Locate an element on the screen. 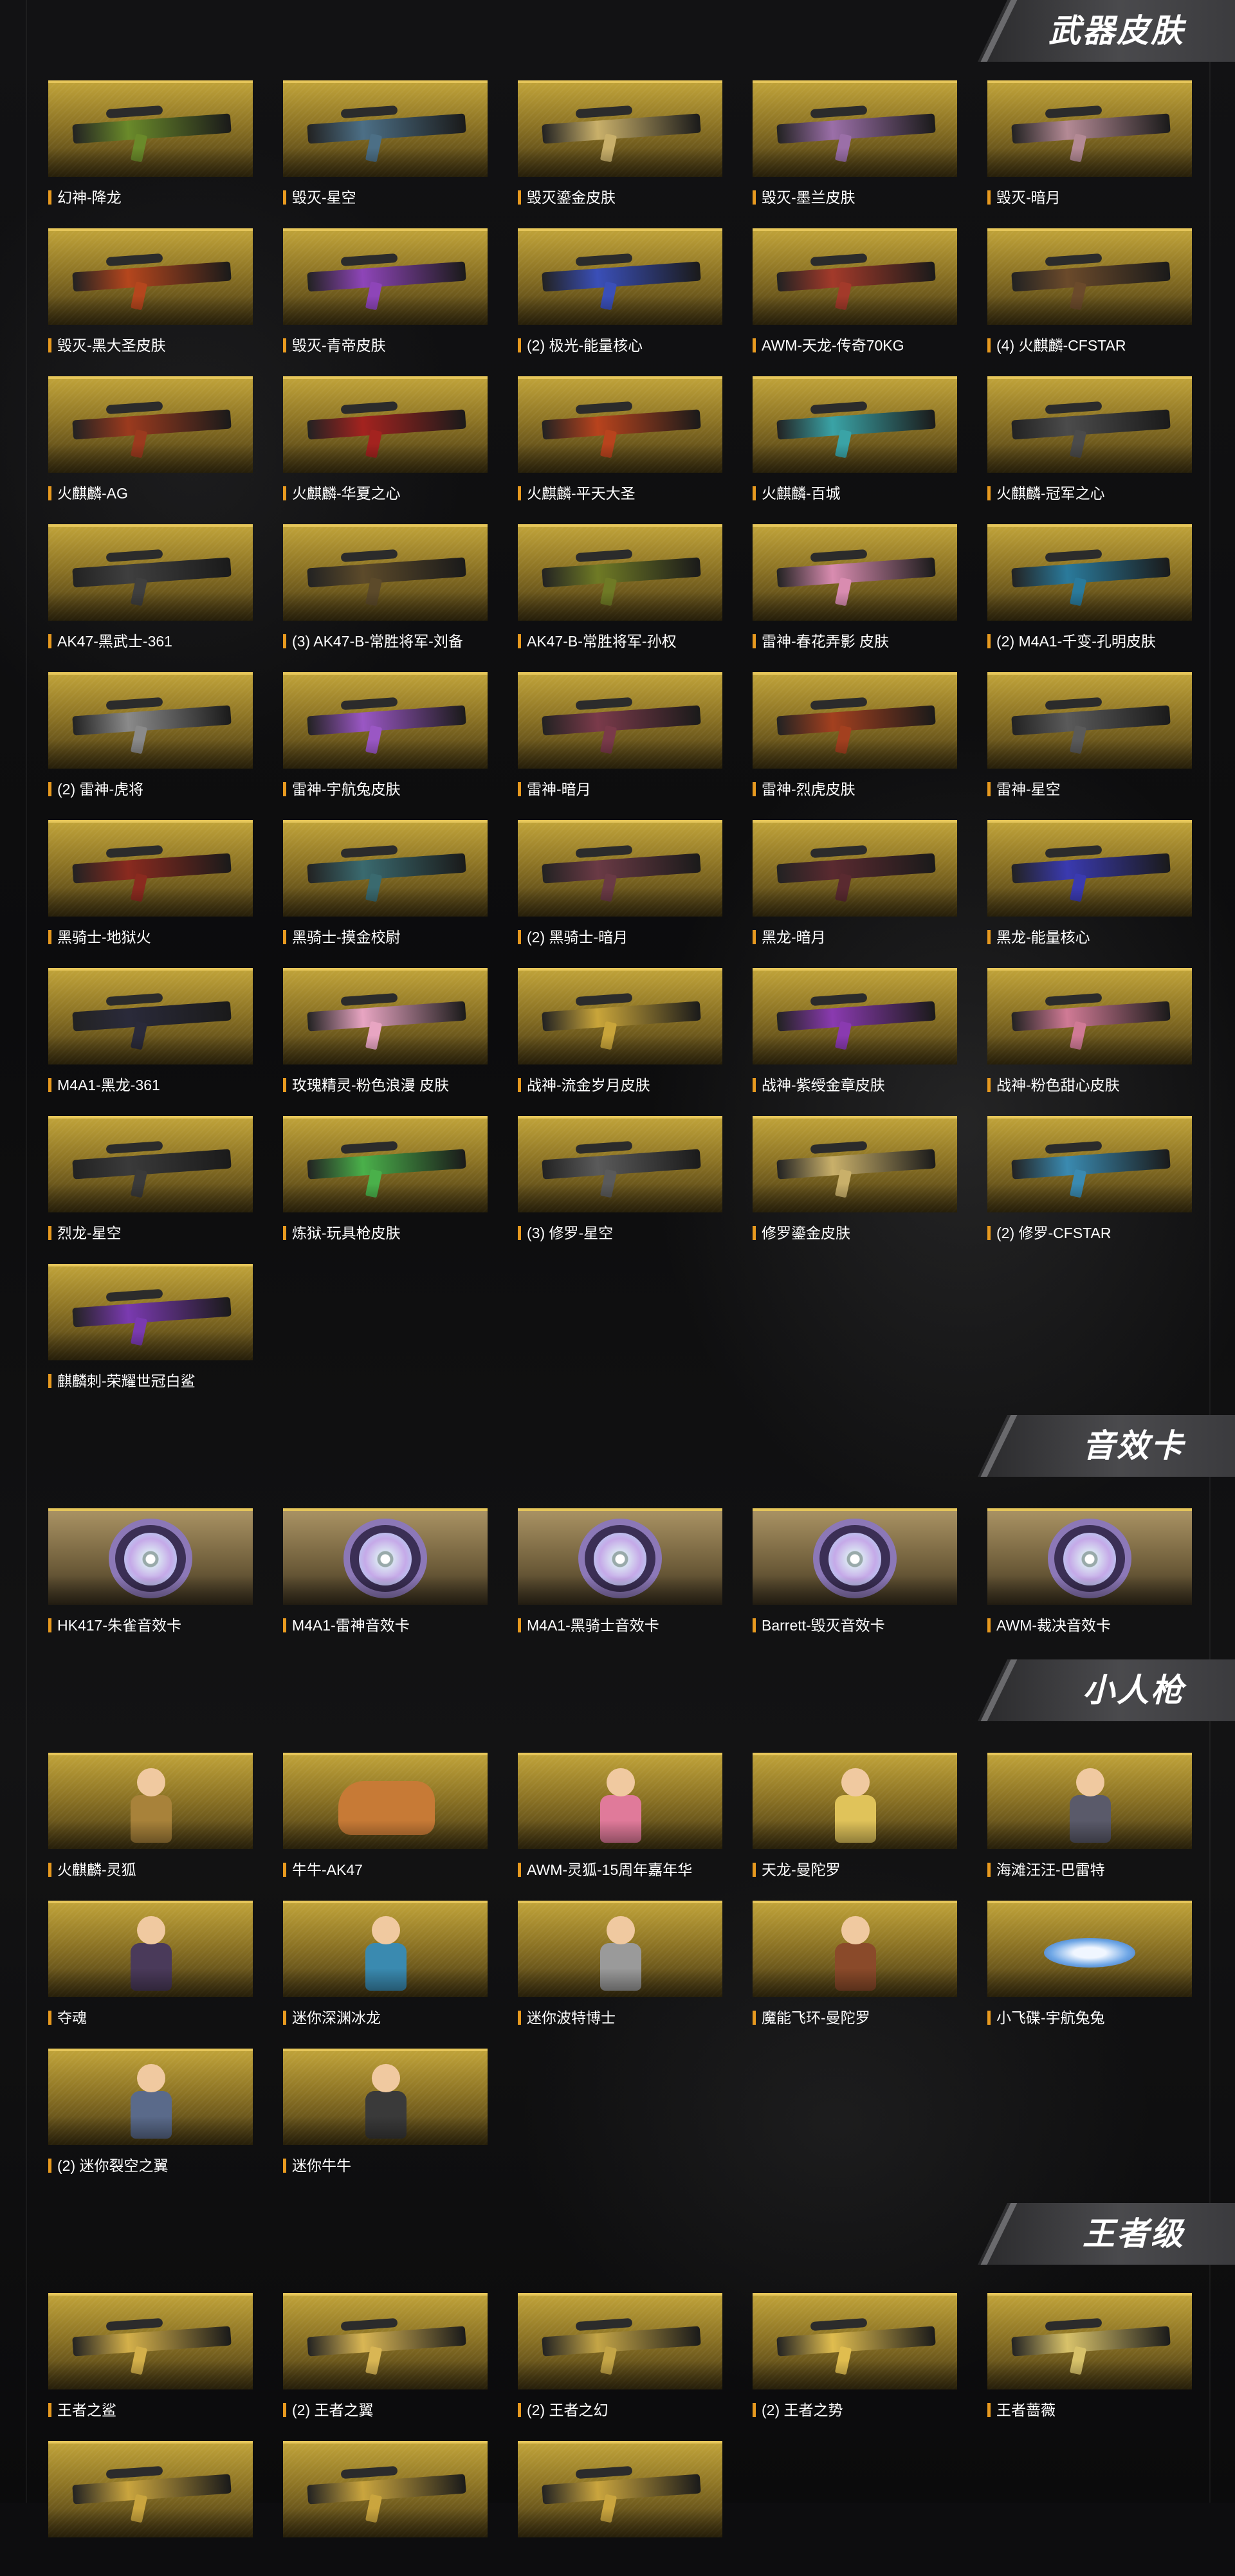 The width and height of the screenshot is (1235, 2576). item-card: 玫瑰精灵-粉色浪漫 皮肤 is located at coordinates (385, 1035).